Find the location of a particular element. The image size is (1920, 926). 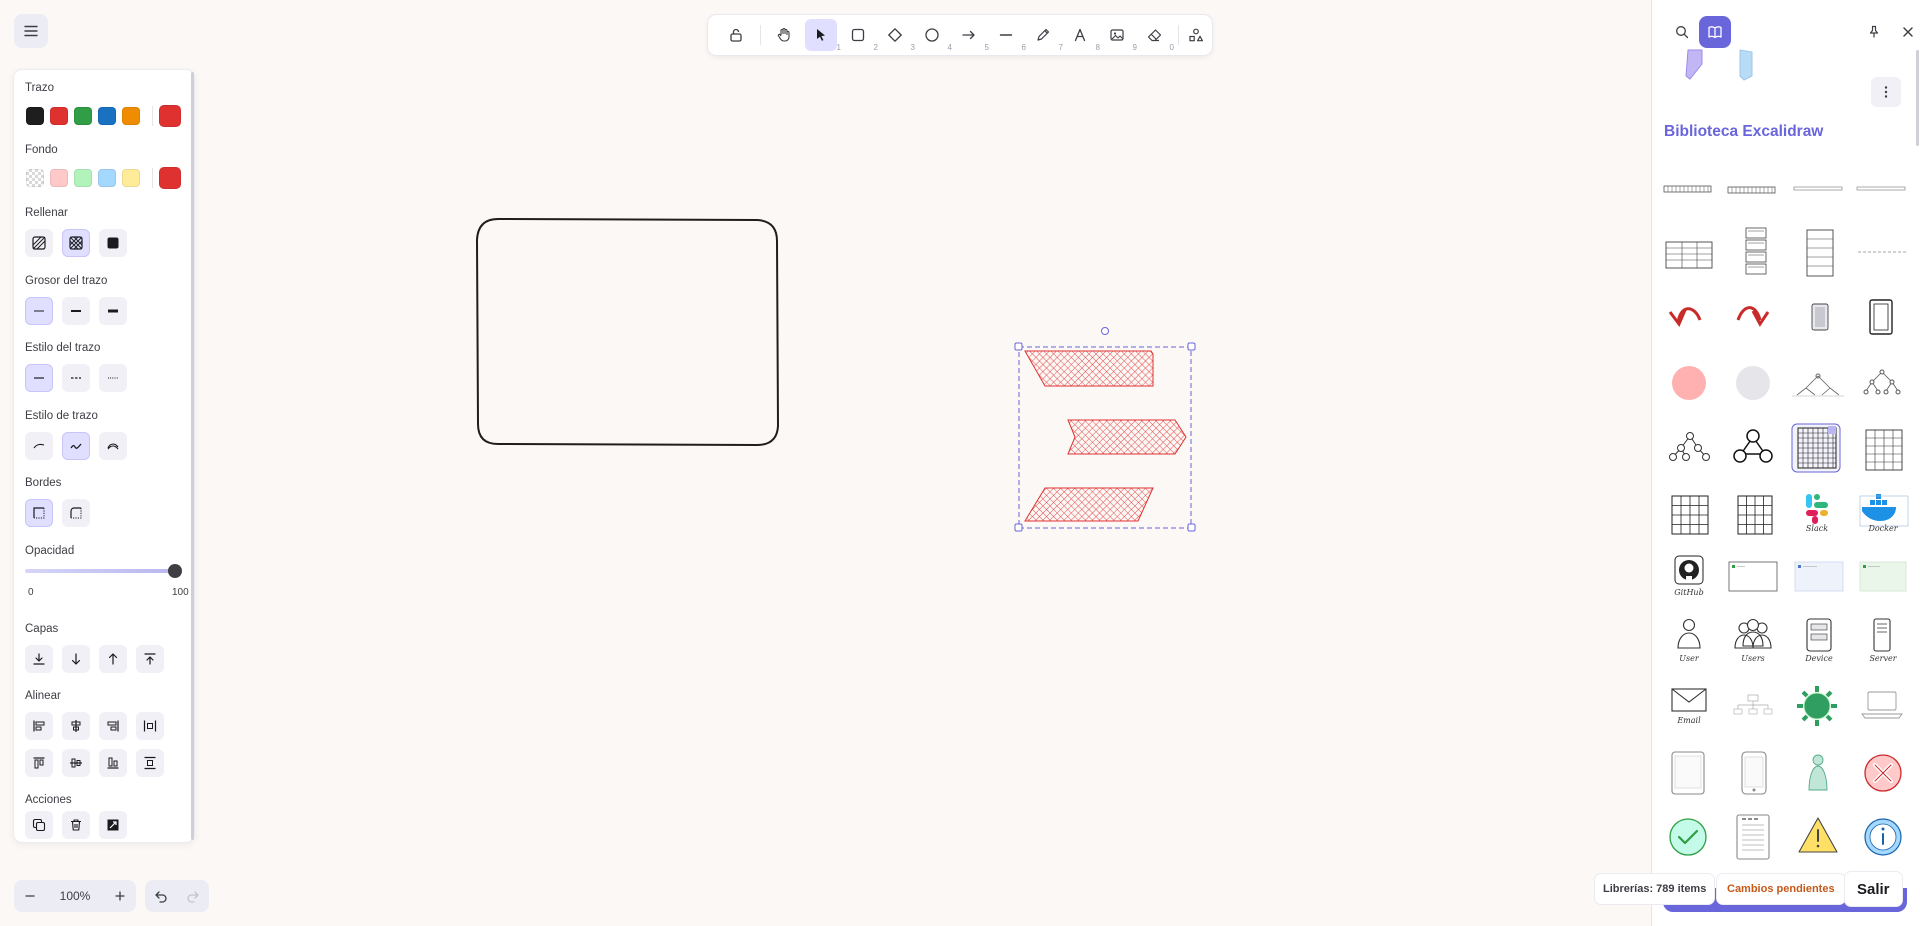

canvas-rounded-rectangle is located at coordinates (627, 332).